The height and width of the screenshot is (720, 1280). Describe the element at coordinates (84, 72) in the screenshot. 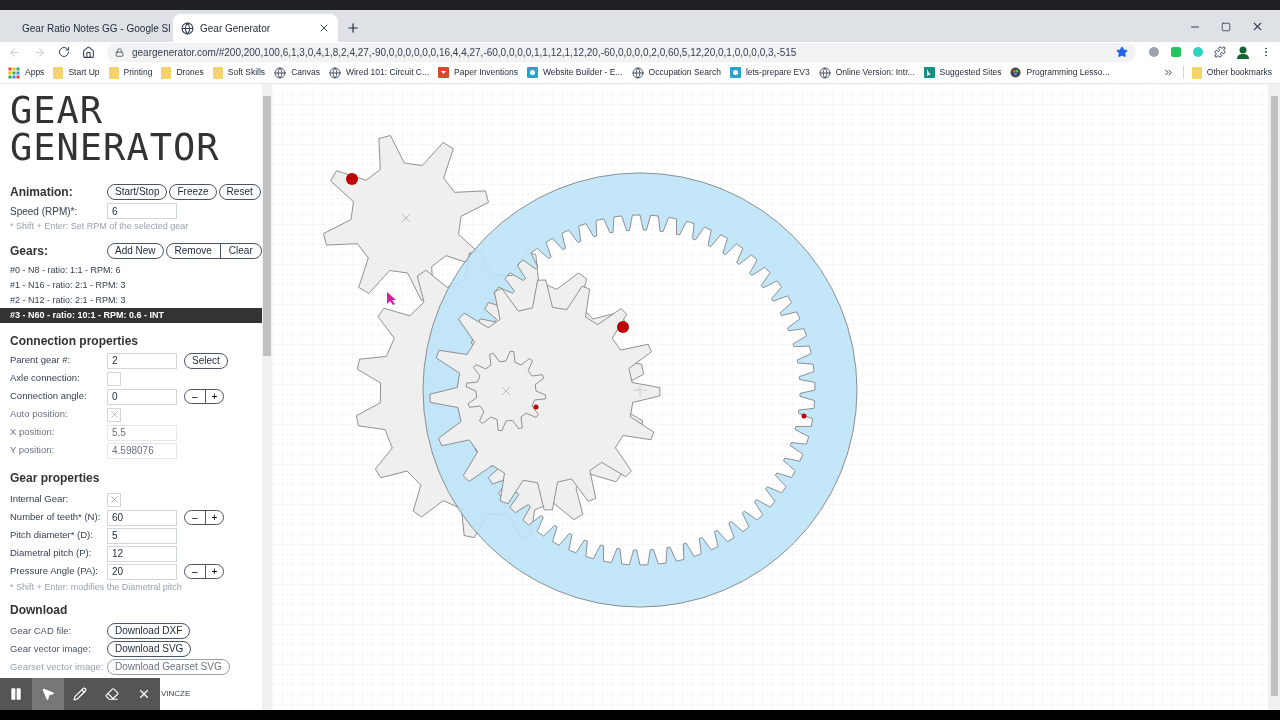

I see `bookmark-label: Start Up` at that location.